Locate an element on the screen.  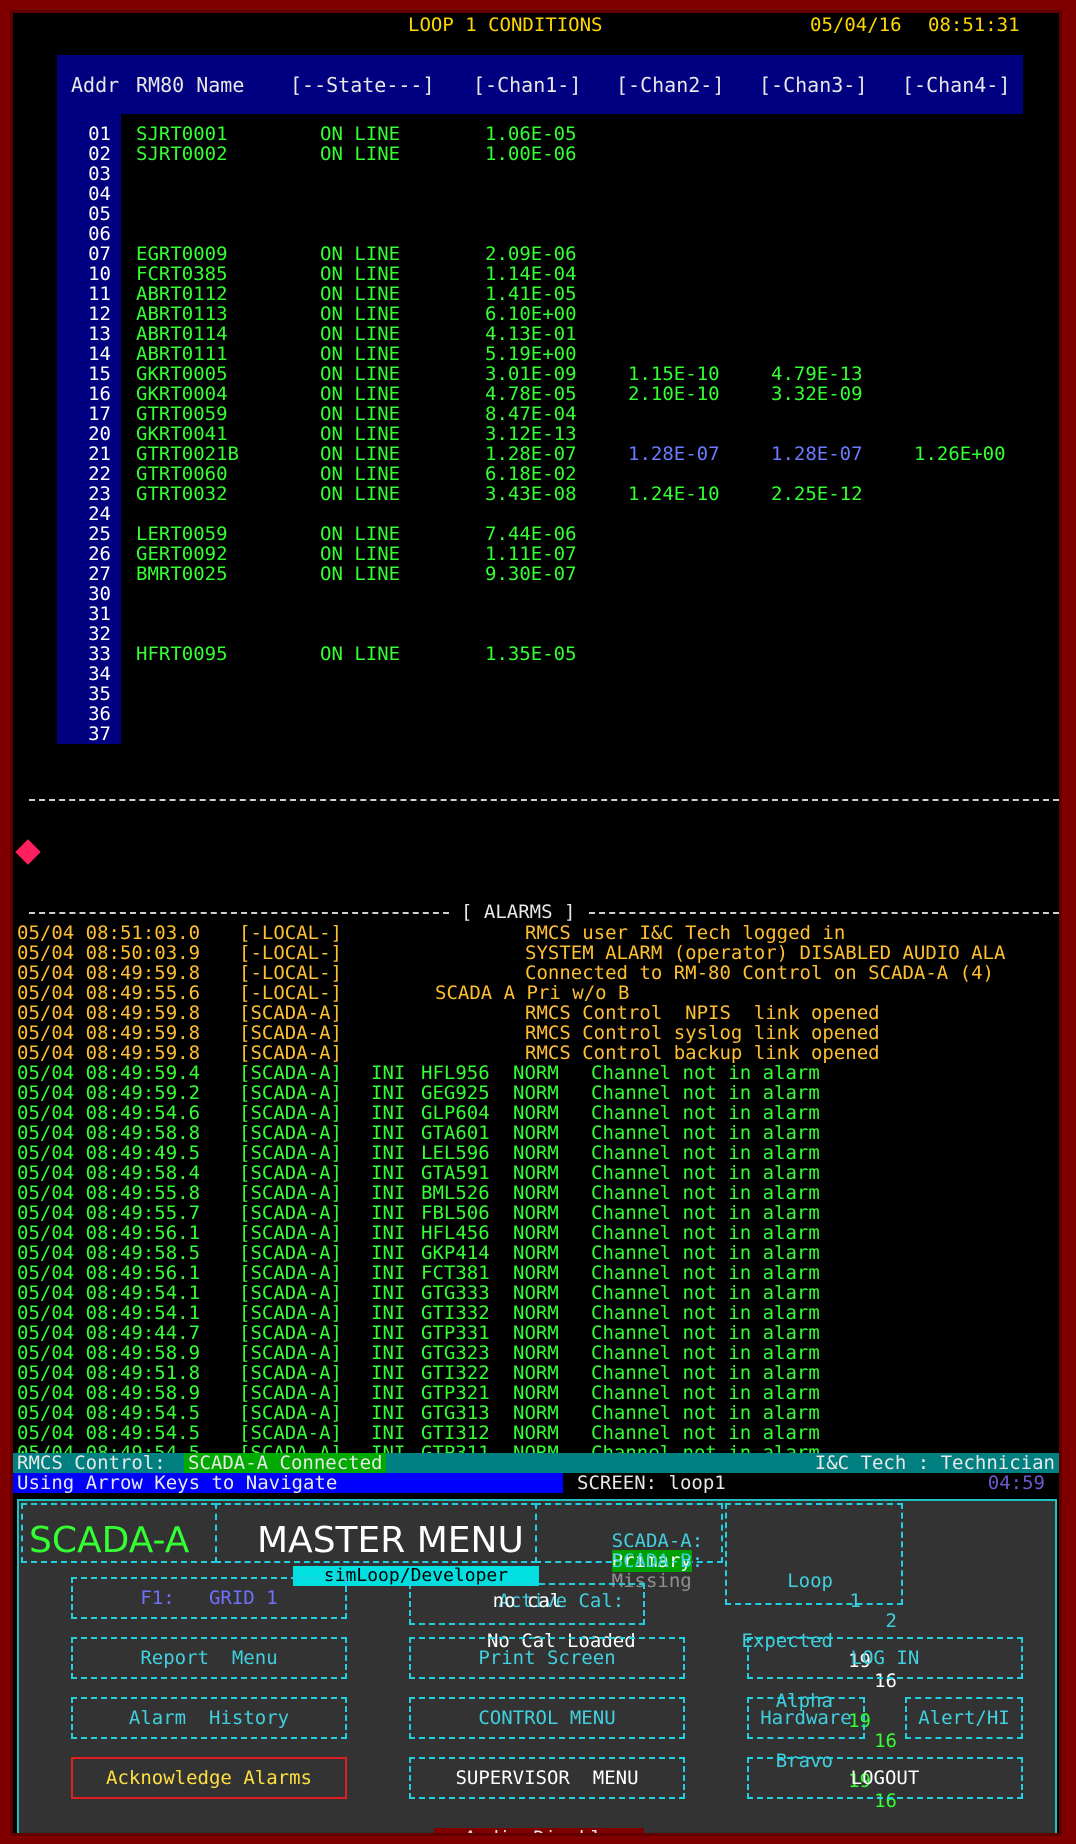
row-chan2: 1.15E-10 is located at coordinates (674, 374).